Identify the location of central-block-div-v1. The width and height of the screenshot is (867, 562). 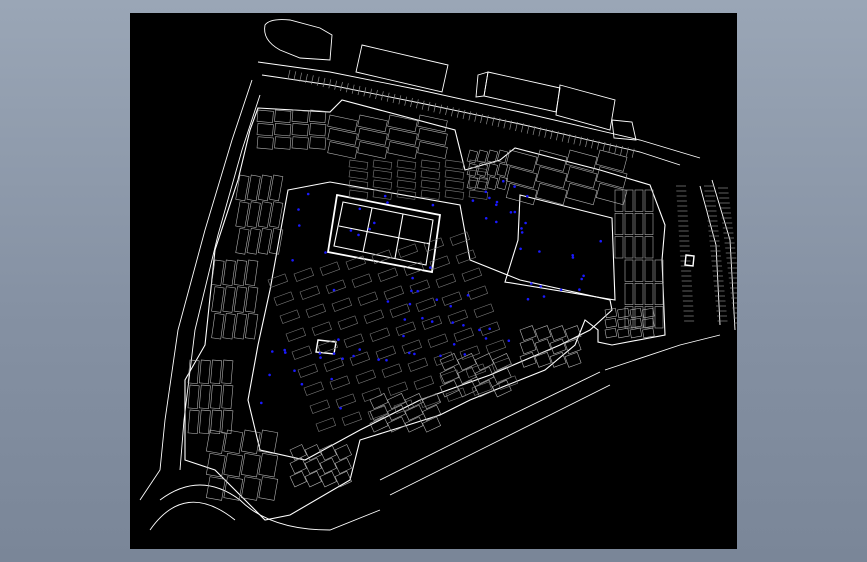
(367, 230).